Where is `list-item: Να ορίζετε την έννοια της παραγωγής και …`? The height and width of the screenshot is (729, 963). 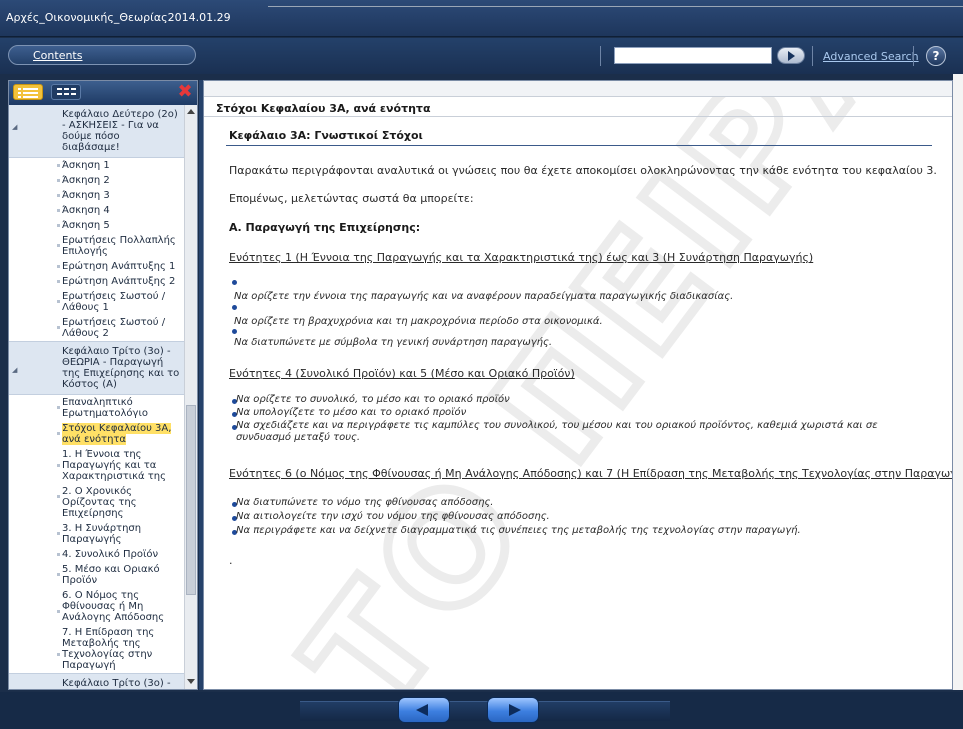
list-item: Να ορίζετε την έννοια της παραγωγής και … is located at coordinates (484, 296).